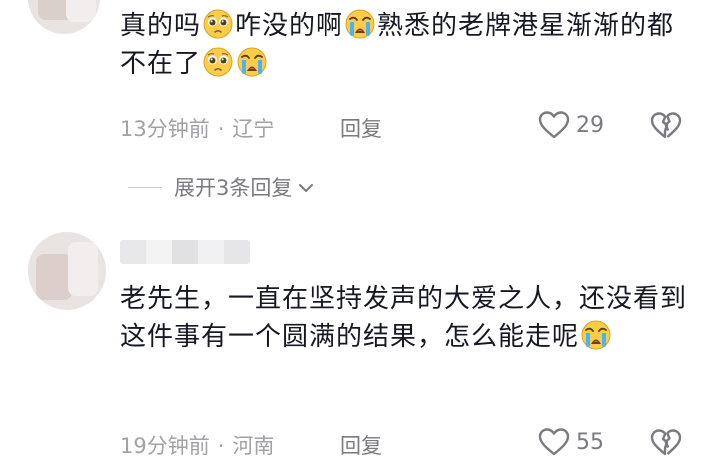  What do you see at coordinates (571, 442) in the screenshot?
I see `like-button: 55` at bounding box center [571, 442].